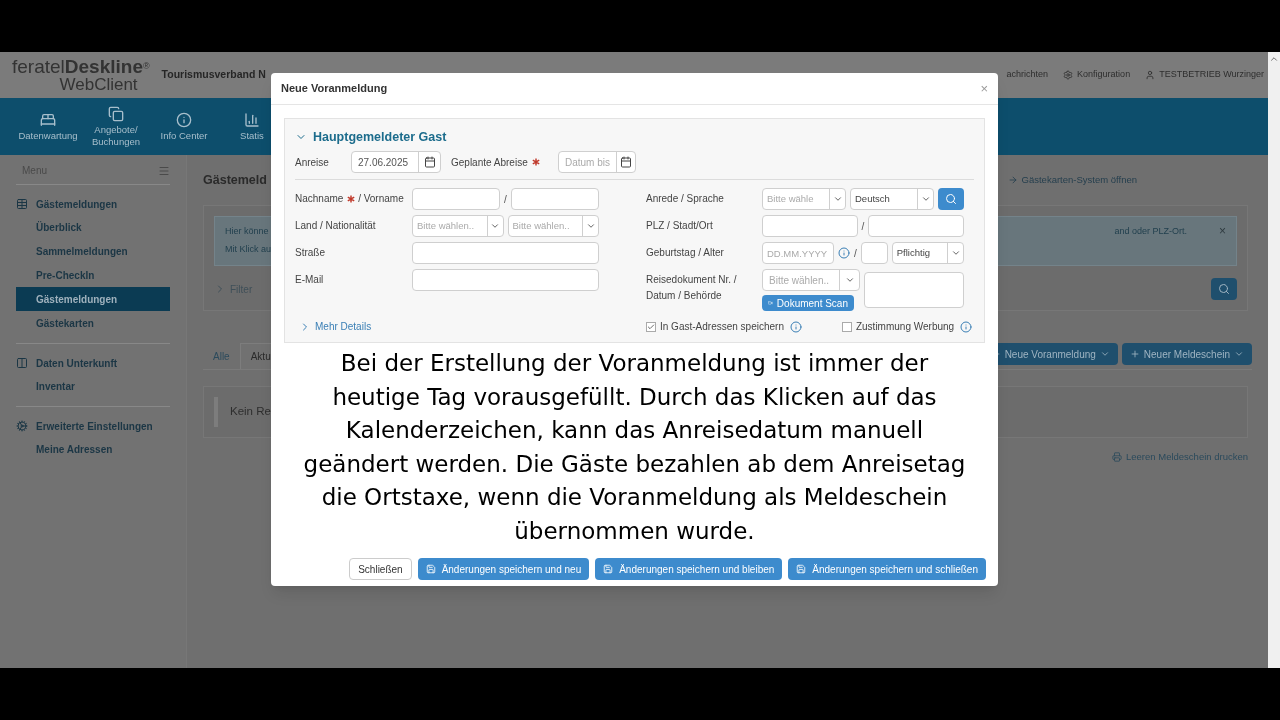  What do you see at coordinates (81, 75) in the screenshot?
I see `app-logo: feratelDeskline$^{®}$ WebClient` at bounding box center [81, 75].